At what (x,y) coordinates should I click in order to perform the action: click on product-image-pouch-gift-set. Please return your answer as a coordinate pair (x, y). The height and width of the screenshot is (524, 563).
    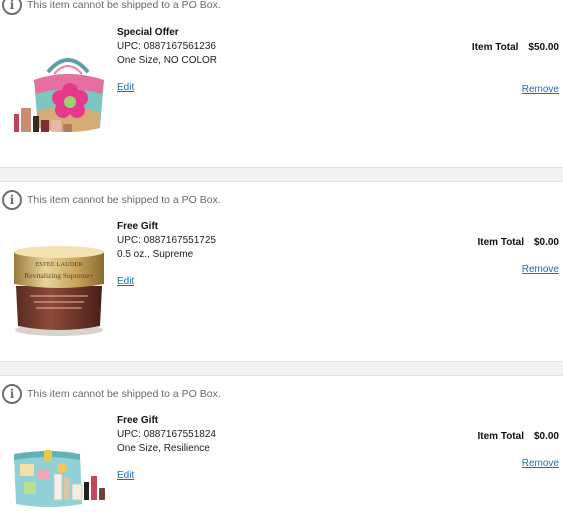
    Looking at the image, I should click on (59, 484).